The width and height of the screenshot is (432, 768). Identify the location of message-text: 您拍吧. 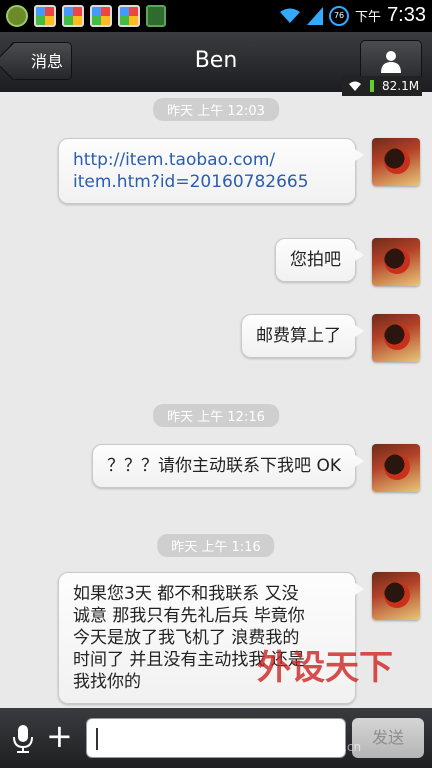
(315, 260).